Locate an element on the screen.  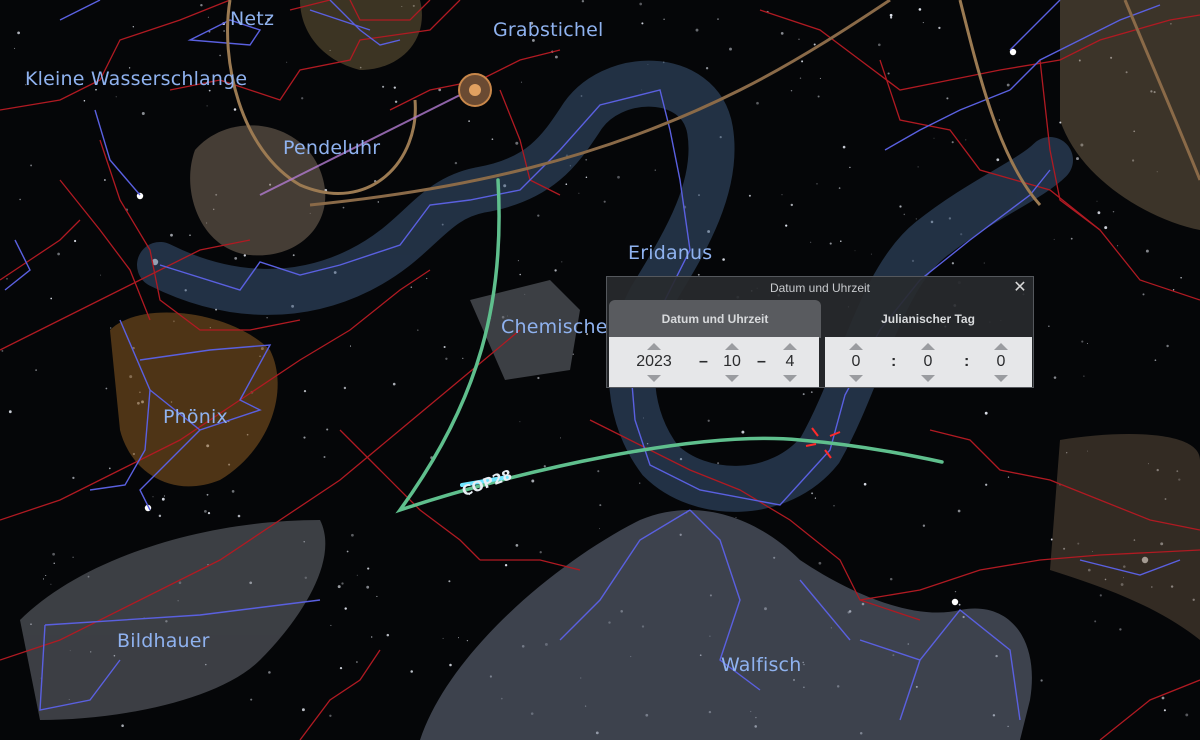
hour-spinbox: 0 is located at coordinates (856, 362).